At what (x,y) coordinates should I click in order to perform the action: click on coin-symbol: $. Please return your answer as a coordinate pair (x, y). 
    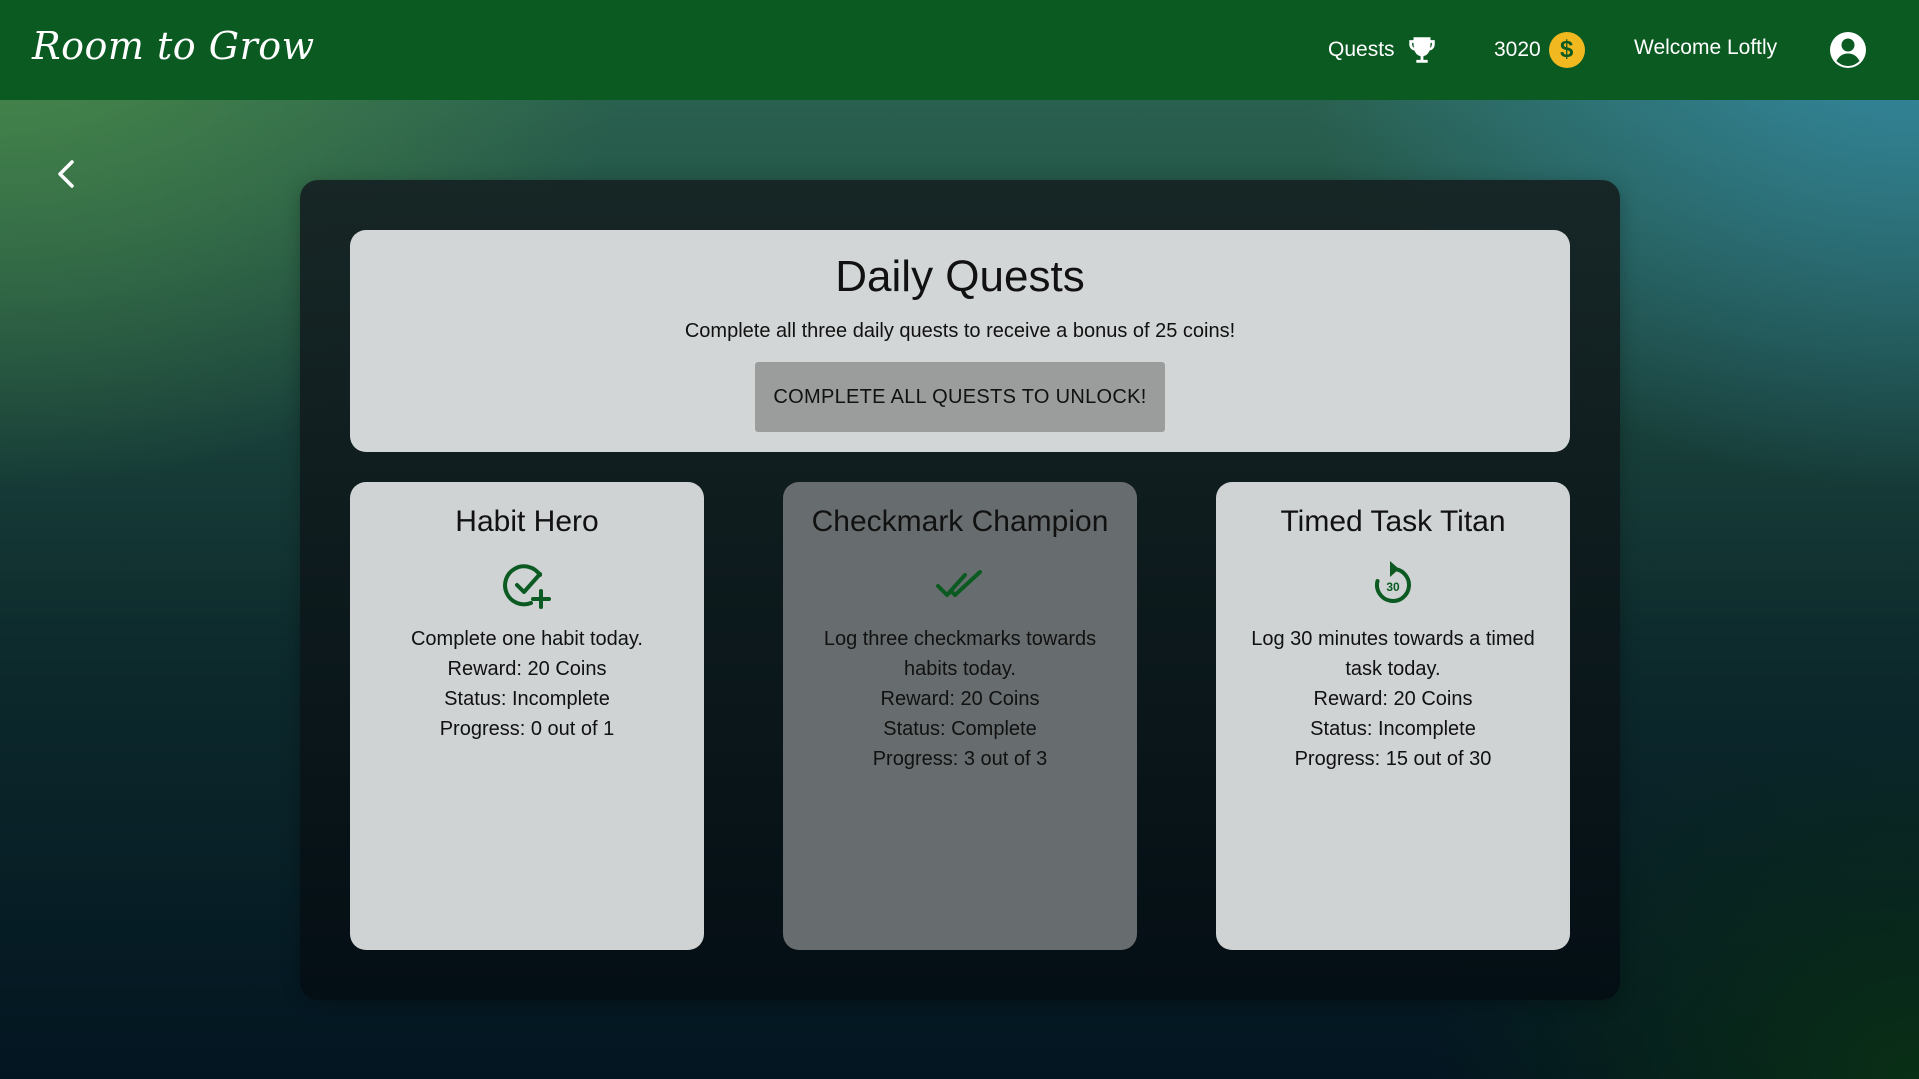
    Looking at the image, I should click on (1567, 49).